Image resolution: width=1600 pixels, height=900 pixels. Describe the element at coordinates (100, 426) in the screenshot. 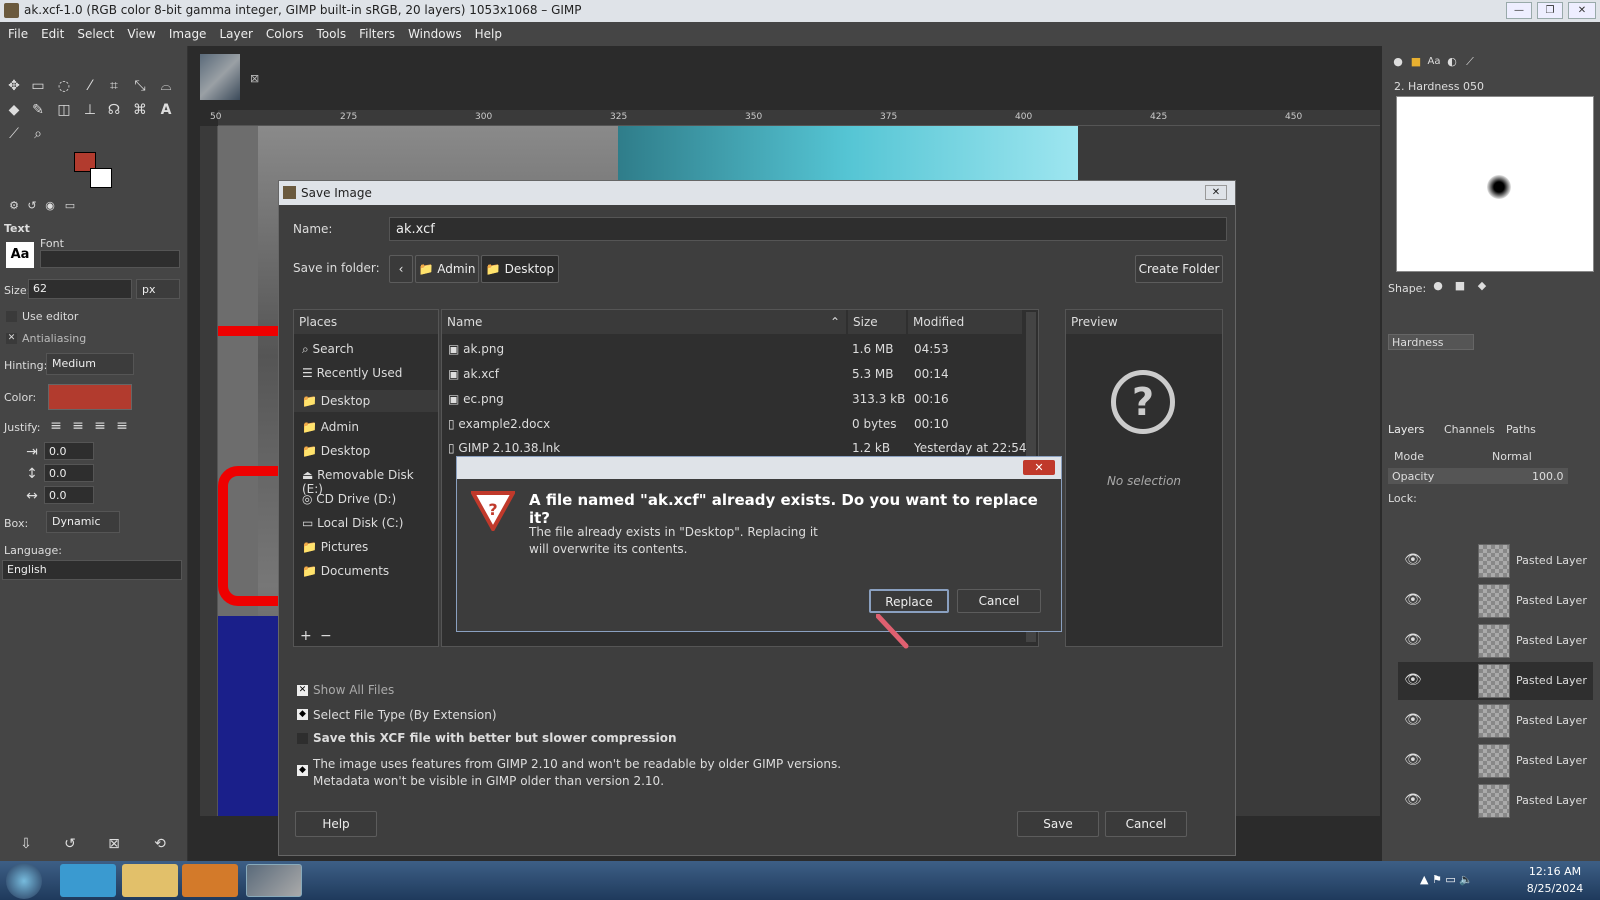

I see `justify-center-icon: ≡` at that location.